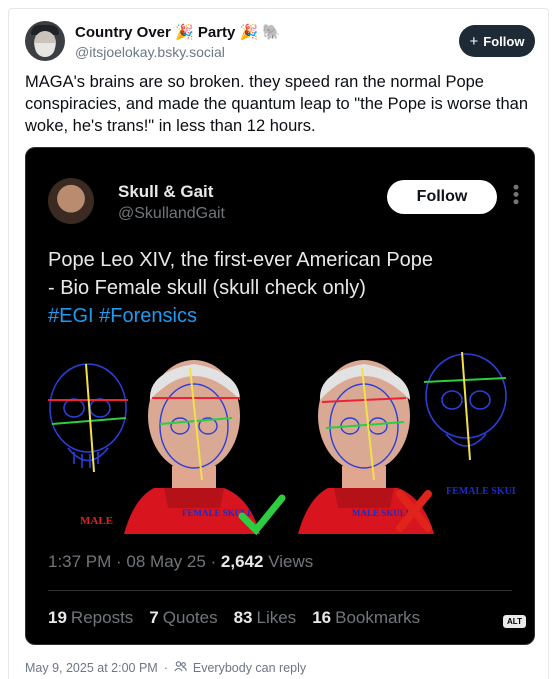  Describe the element at coordinates (442, 197) in the screenshot. I see `embed-follow-button: Follow` at that location.